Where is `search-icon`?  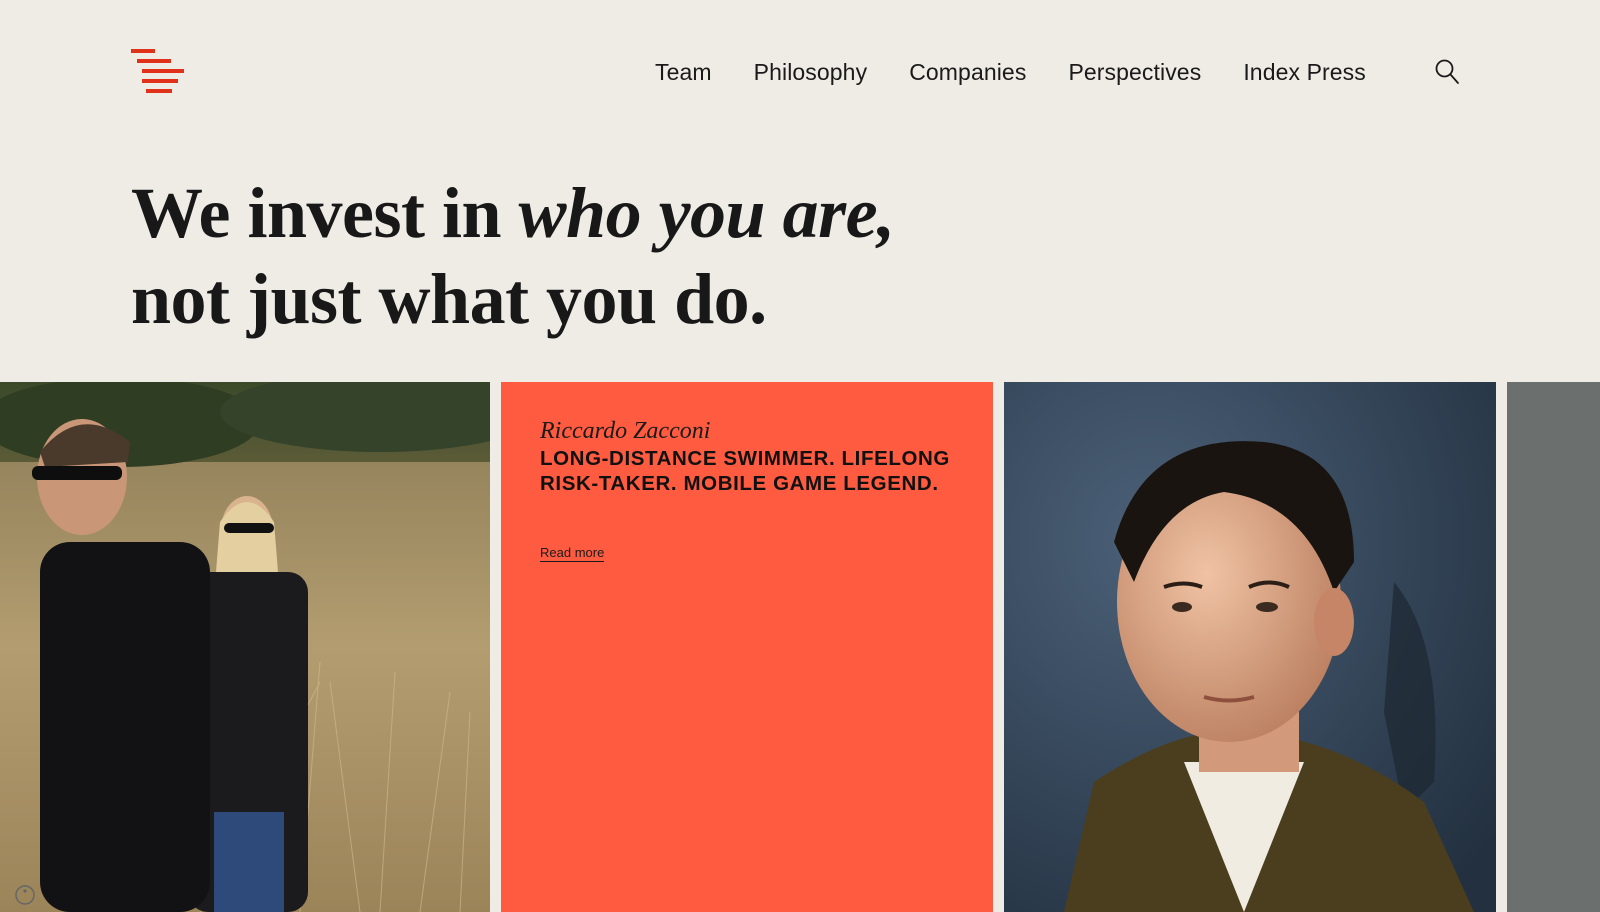 search-icon is located at coordinates (1447, 72).